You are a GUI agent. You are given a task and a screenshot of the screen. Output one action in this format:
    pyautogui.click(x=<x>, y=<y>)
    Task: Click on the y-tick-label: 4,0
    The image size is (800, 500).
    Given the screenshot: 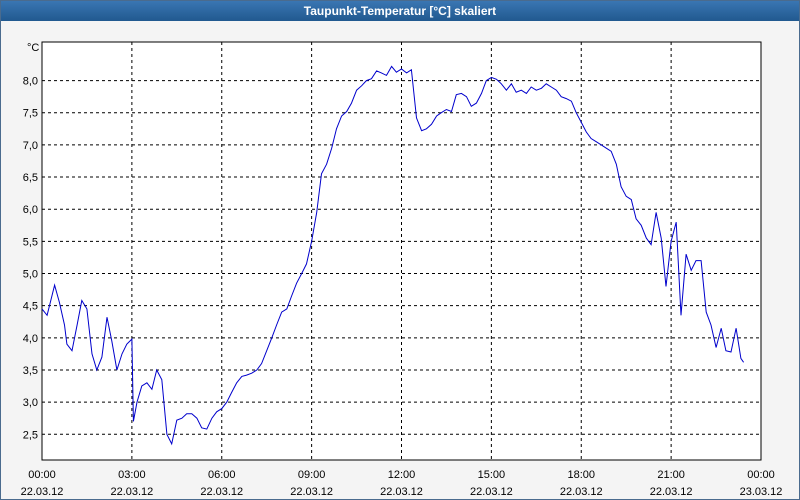 What is the action you would take?
    pyautogui.click(x=30, y=339)
    